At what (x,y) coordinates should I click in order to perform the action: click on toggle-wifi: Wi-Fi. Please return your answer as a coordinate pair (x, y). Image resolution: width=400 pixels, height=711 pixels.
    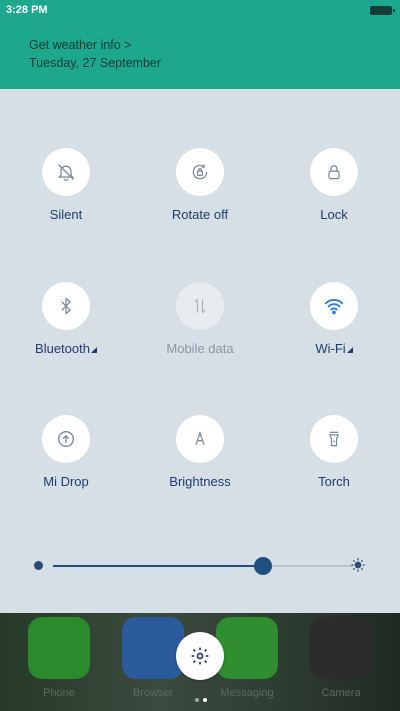
    Looking at the image, I should click on (334, 319).